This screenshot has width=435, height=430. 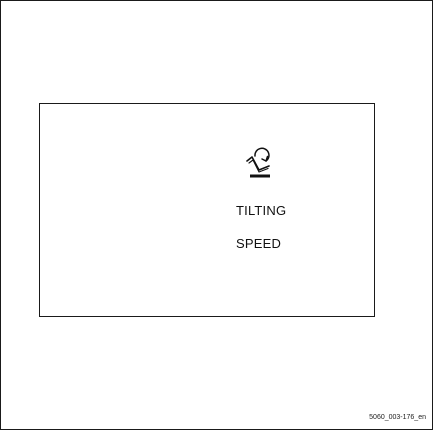 What do you see at coordinates (261, 210) in the screenshot?
I see `display-line-1: TILTING` at bounding box center [261, 210].